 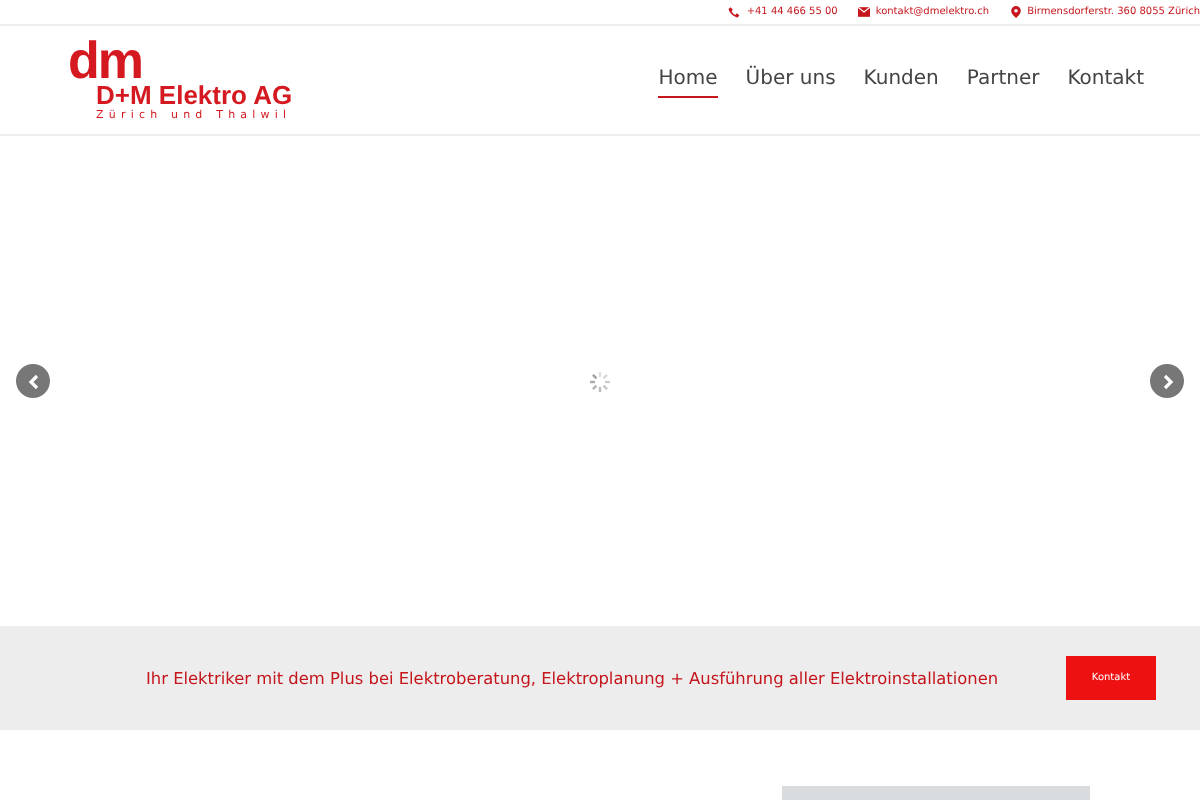 What do you see at coordinates (1015, 12) in the screenshot?
I see `map-pin-icon` at bounding box center [1015, 12].